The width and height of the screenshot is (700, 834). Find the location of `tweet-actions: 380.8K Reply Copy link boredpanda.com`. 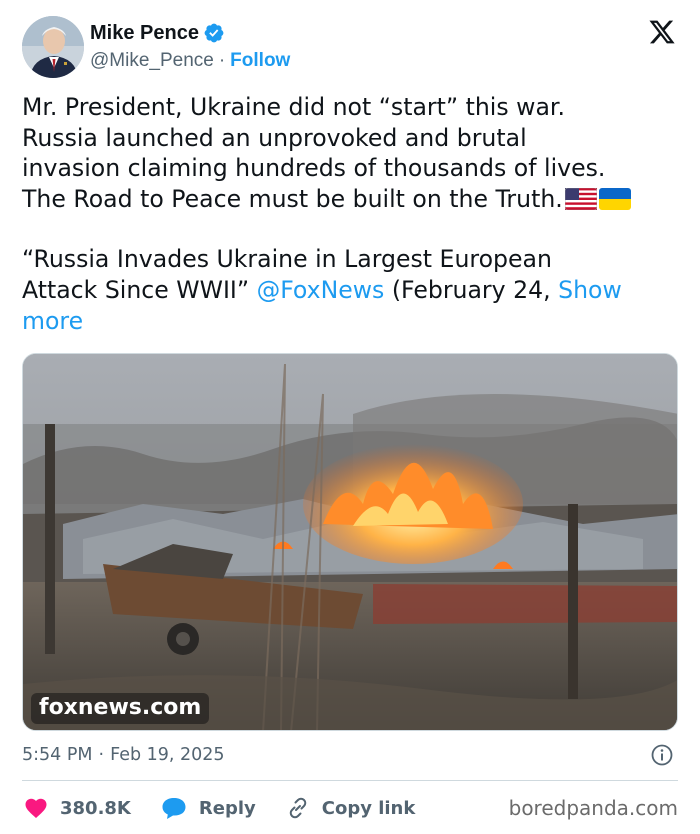

tweet-actions: 380.8K Reply Copy link boredpanda.com is located at coordinates (350, 808).